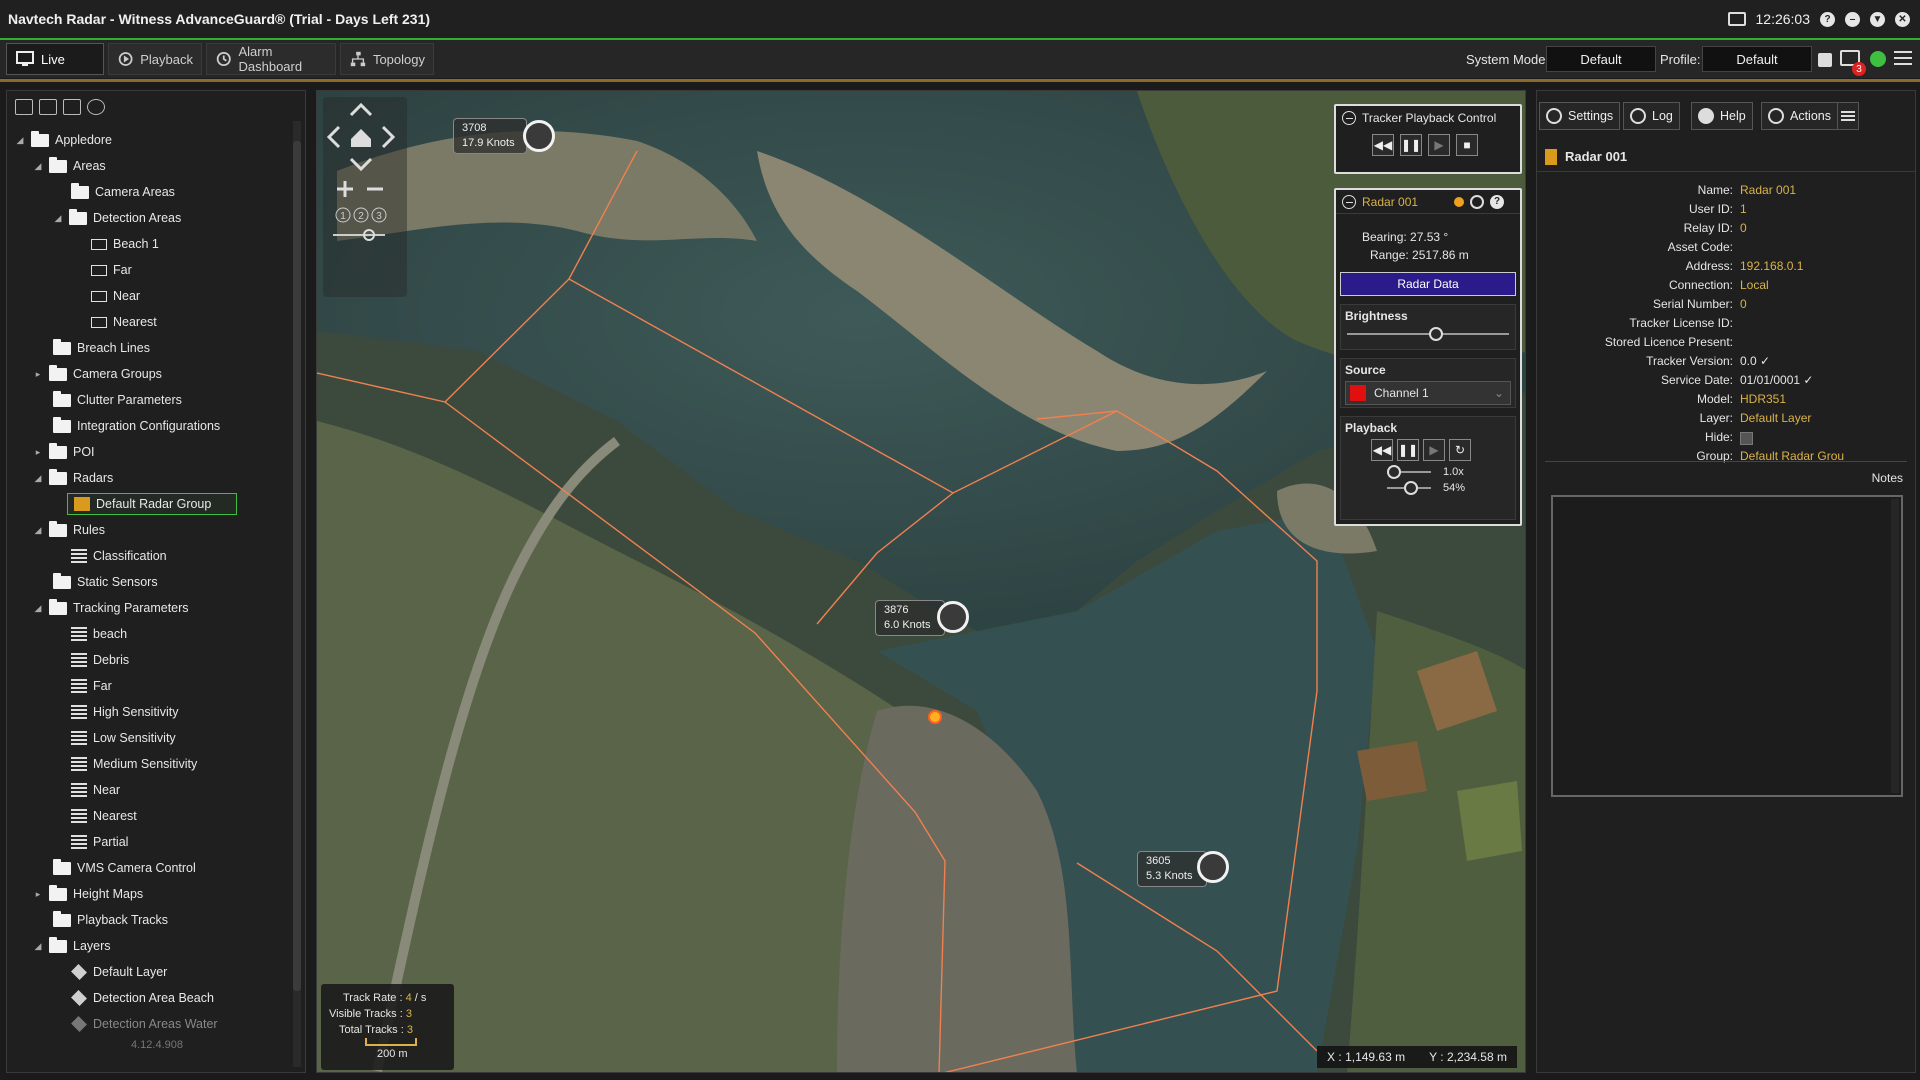 Image resolution: width=1920 pixels, height=1080 pixels. Describe the element at coordinates (1651, 116) in the screenshot. I see `log-button: Log` at that location.